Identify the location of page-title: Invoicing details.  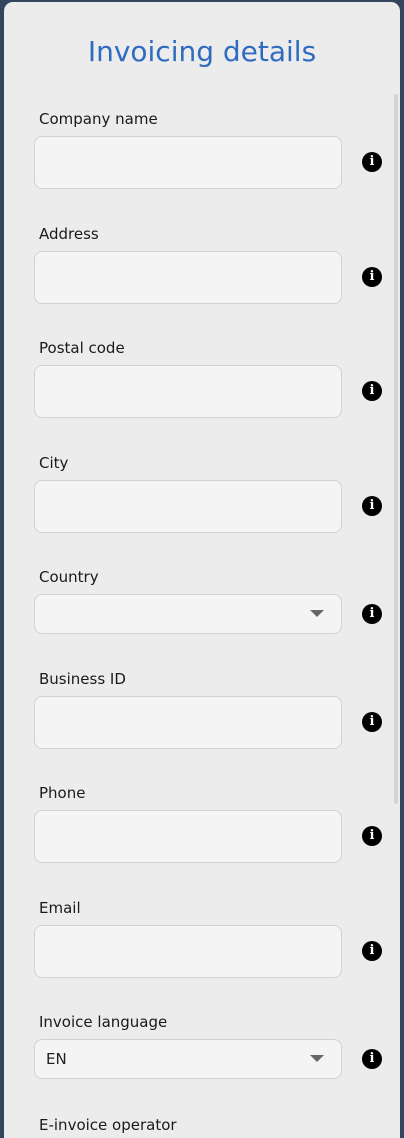
(202, 51).